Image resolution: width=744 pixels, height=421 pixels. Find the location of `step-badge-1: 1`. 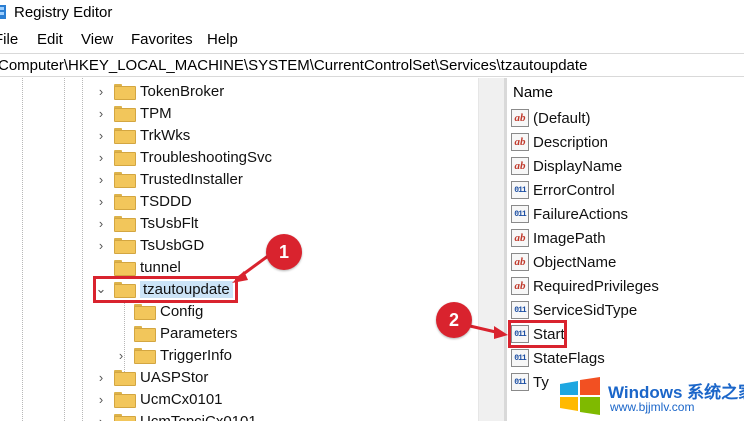

step-badge-1: 1 is located at coordinates (284, 252).